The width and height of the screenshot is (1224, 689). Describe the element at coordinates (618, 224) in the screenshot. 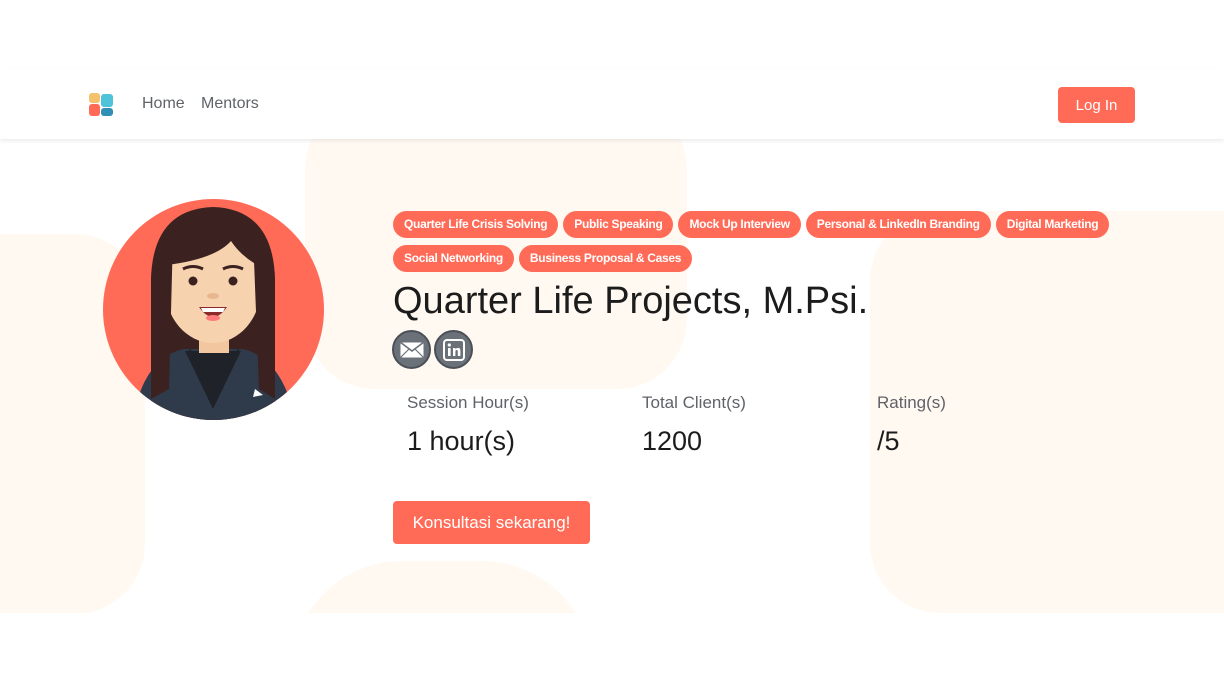

I see `expertise-tag: Public Speaking` at that location.